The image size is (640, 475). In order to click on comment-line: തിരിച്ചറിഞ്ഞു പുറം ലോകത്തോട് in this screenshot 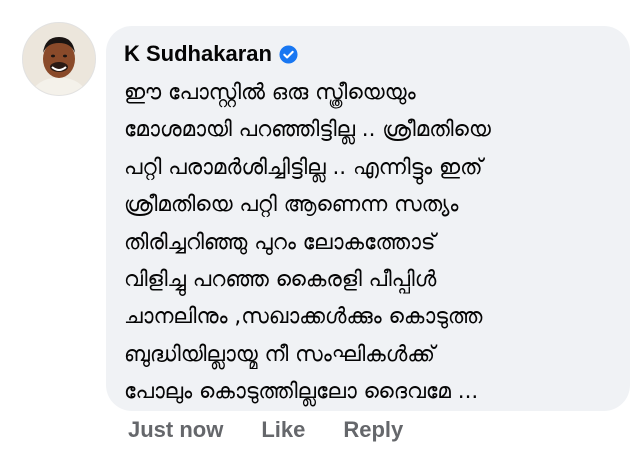, I will do `click(280, 242)`.